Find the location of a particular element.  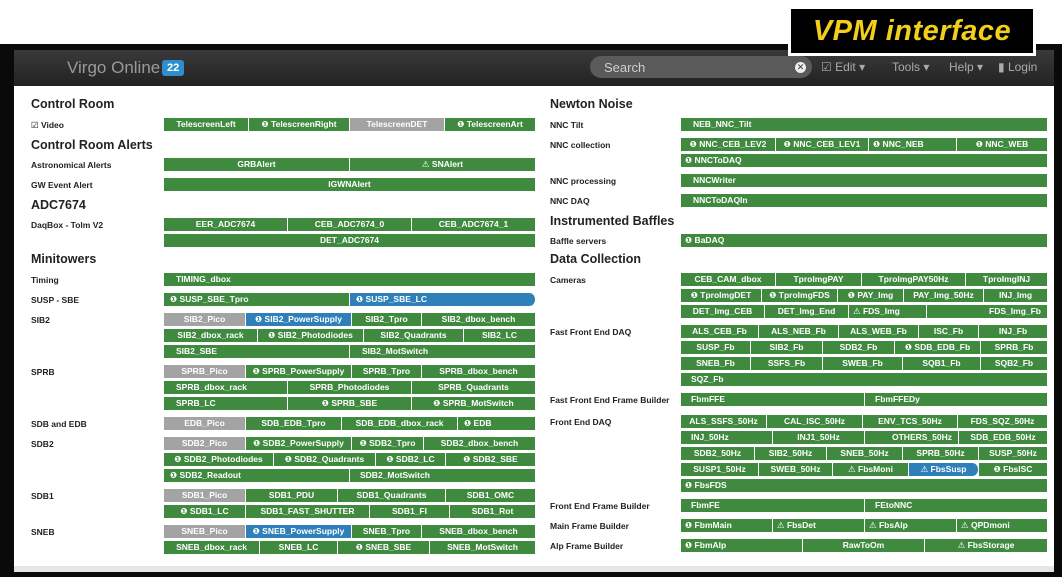

btn-tproimg-pay50hz: TproImgPAY50Hz is located at coordinates (914, 279).